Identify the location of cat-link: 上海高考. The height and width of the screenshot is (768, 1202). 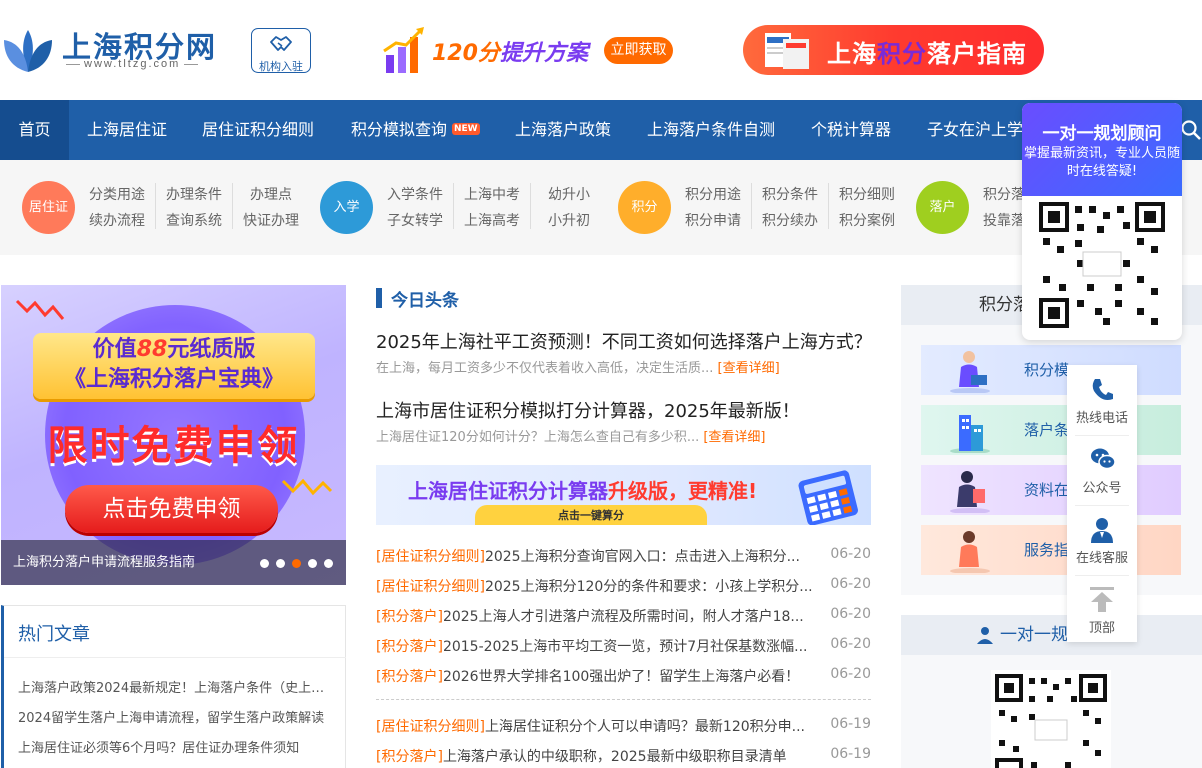
(492, 220).